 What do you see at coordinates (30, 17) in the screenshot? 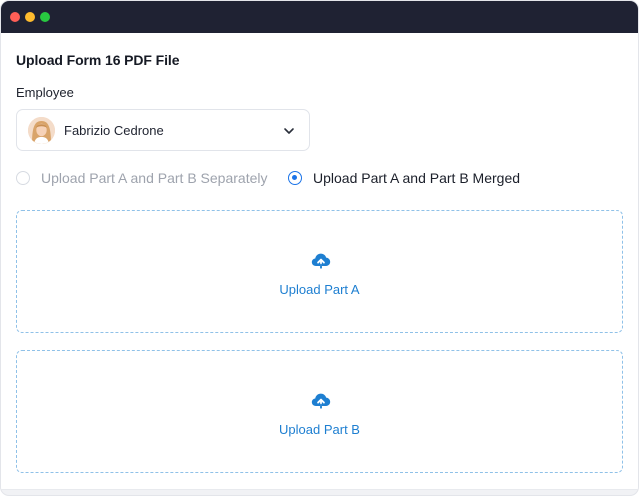
I see `minimize-window-button` at bounding box center [30, 17].